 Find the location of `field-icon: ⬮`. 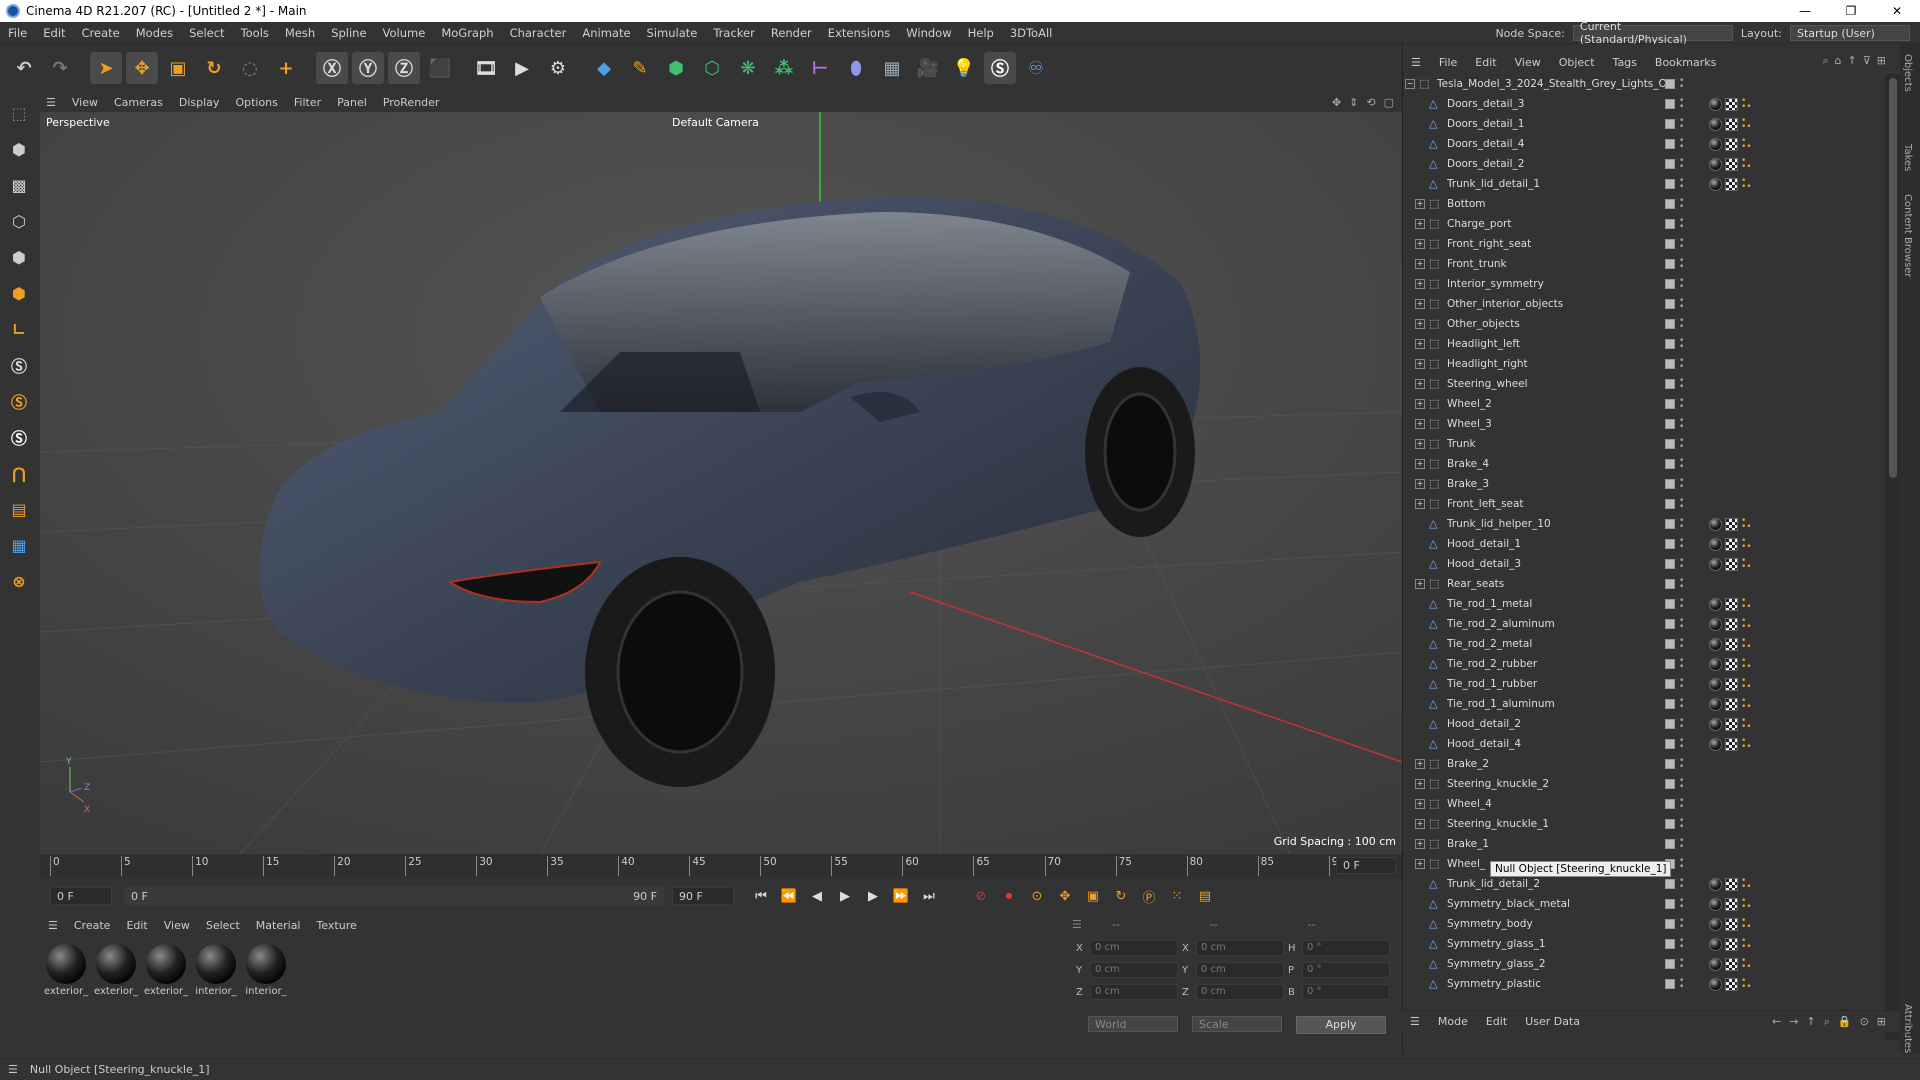

field-icon: ⬮ is located at coordinates (856, 68).